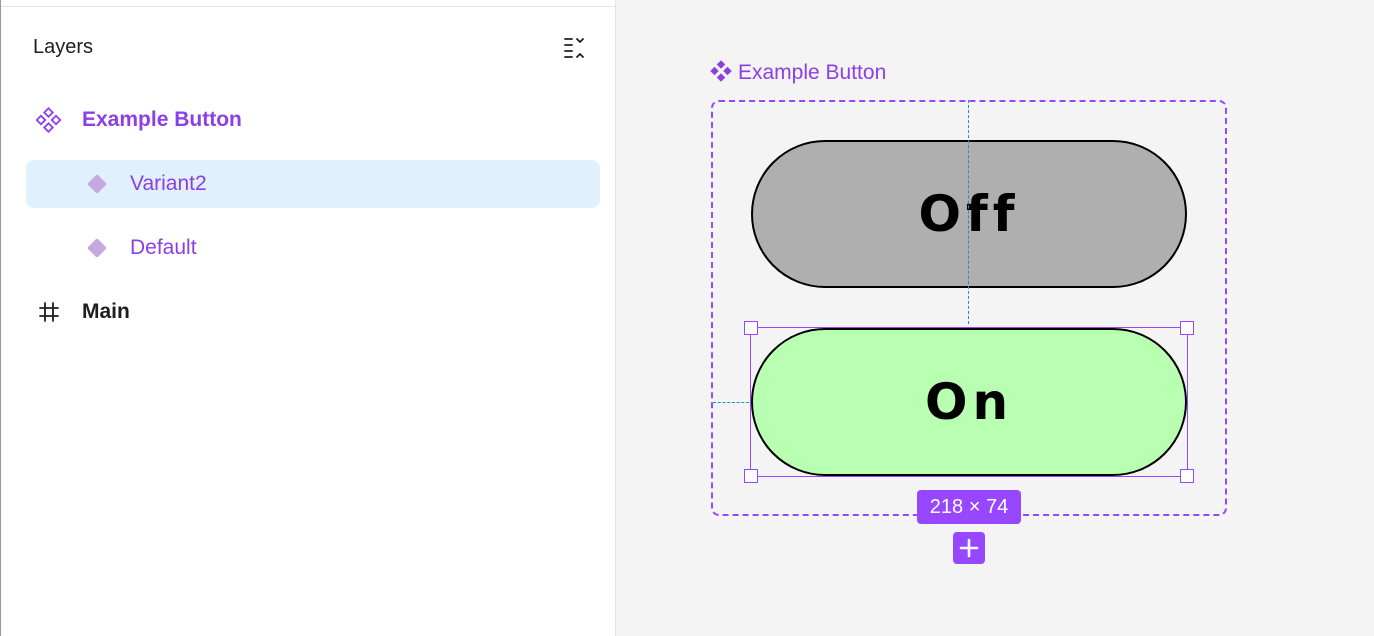 The height and width of the screenshot is (636, 1374). I want to click on layer-item-label: Default, so click(163, 247).